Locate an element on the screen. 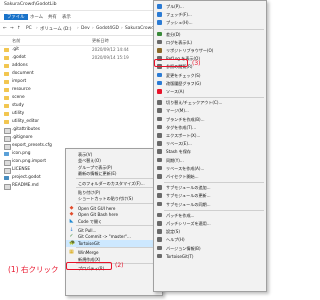  file-row: utility_editor is located at coordinates (75, 122).